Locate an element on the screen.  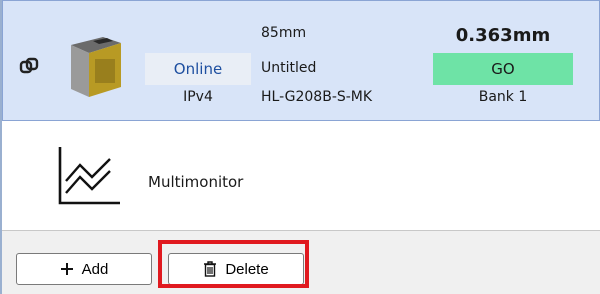
delete-button-label: Delete is located at coordinates (247, 269).